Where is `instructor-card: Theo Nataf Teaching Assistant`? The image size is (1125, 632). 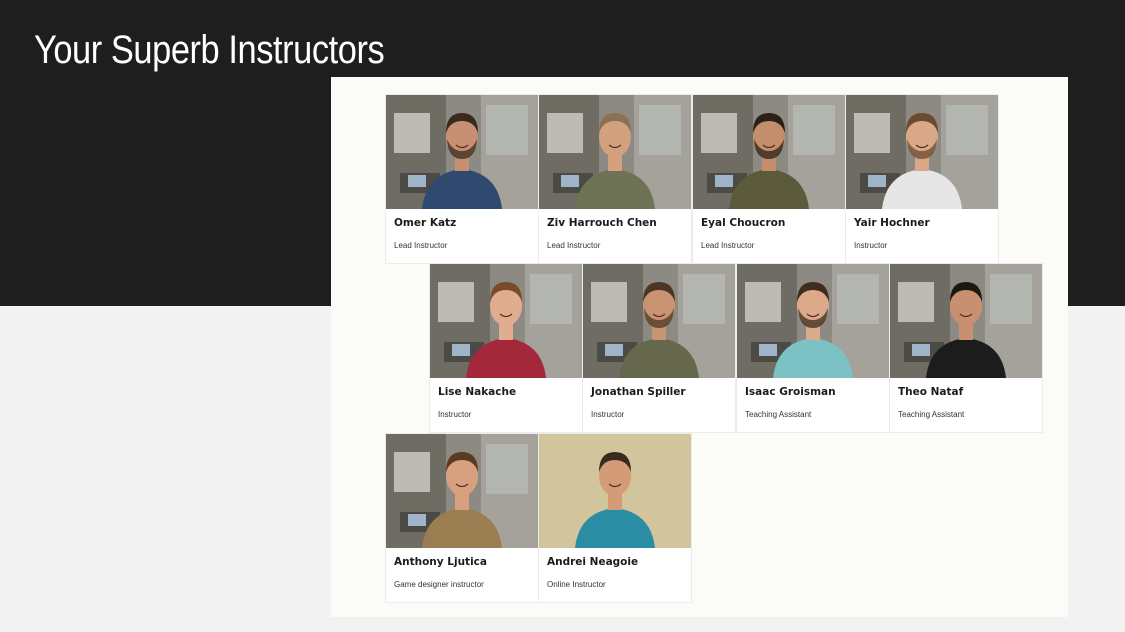 instructor-card: Theo Nataf Teaching Assistant is located at coordinates (966, 348).